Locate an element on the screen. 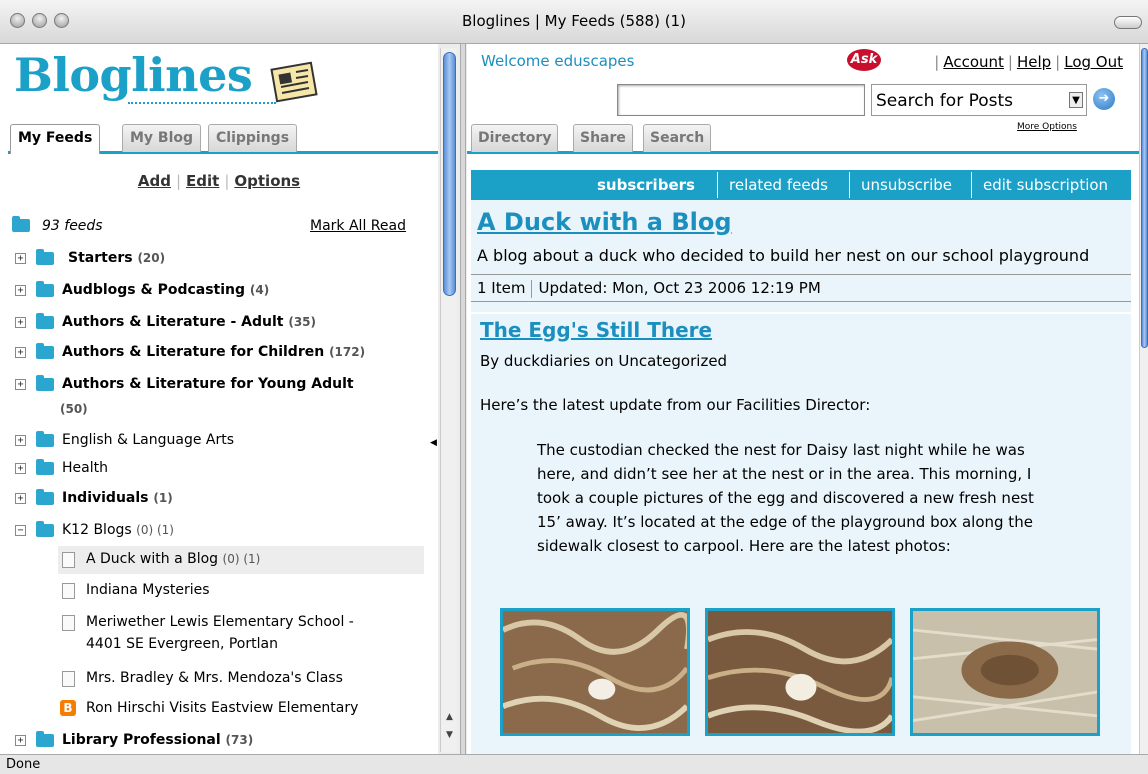 The width and height of the screenshot is (1148, 774). folder-label: Authors & Literature for Children (172) is located at coordinates (214, 352).